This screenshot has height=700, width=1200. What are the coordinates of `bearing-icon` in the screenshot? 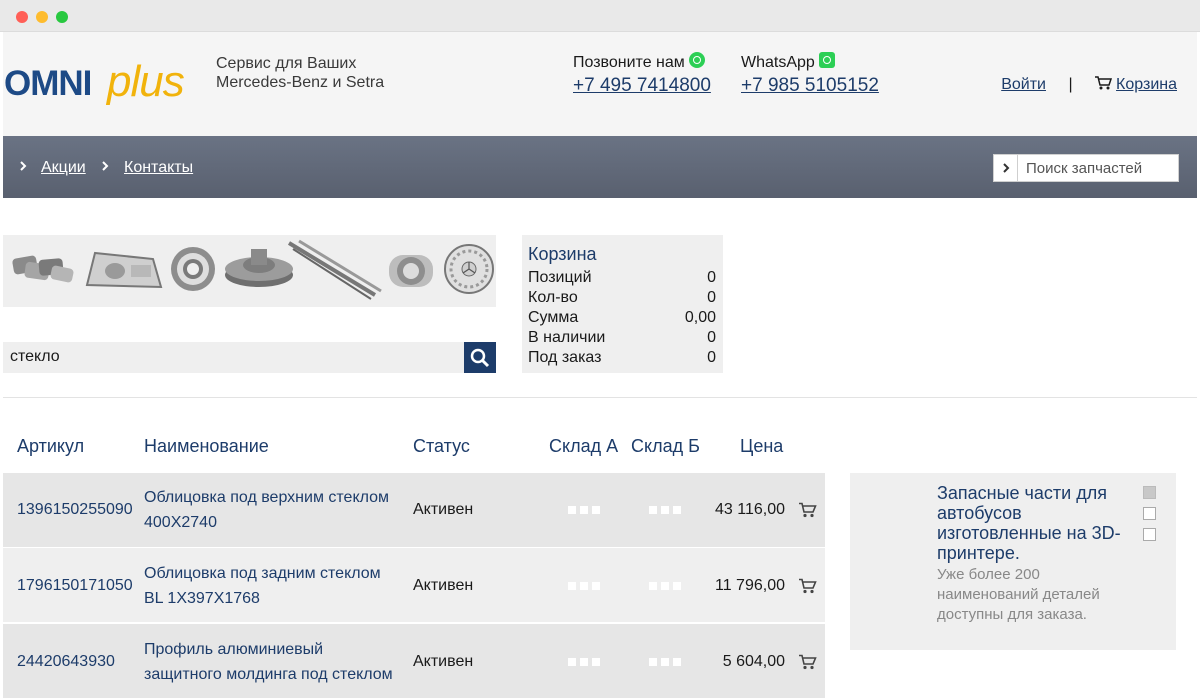 It's located at (193, 269).